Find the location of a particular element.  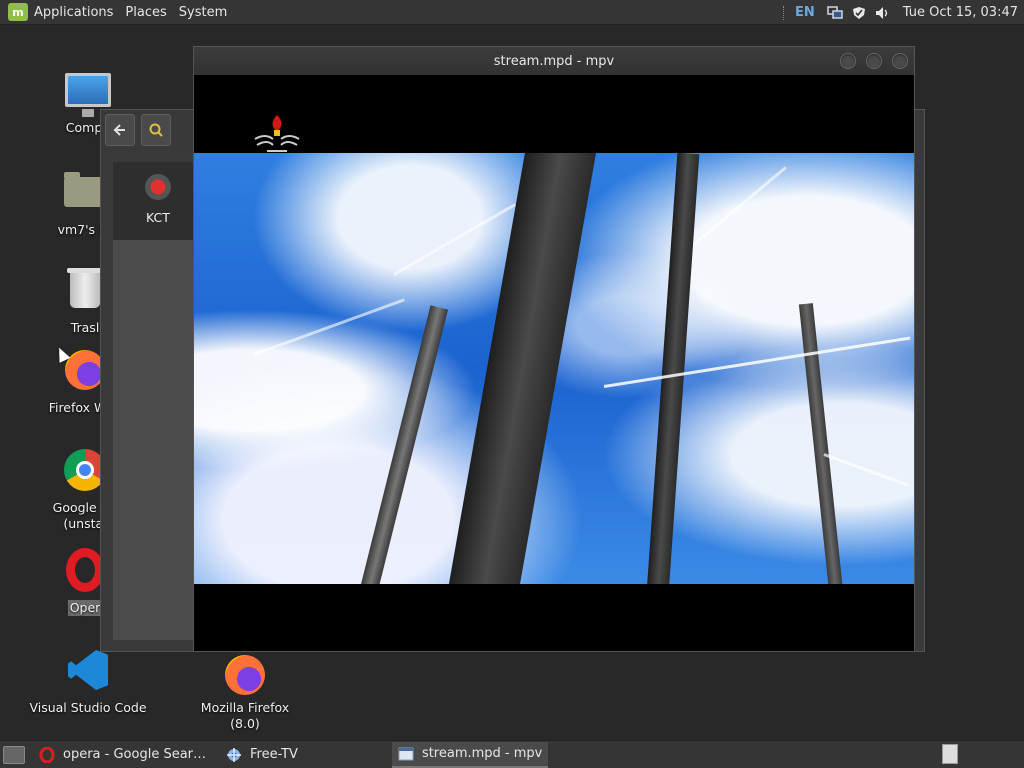

file-item-label: KCT is located at coordinates (158, 217).